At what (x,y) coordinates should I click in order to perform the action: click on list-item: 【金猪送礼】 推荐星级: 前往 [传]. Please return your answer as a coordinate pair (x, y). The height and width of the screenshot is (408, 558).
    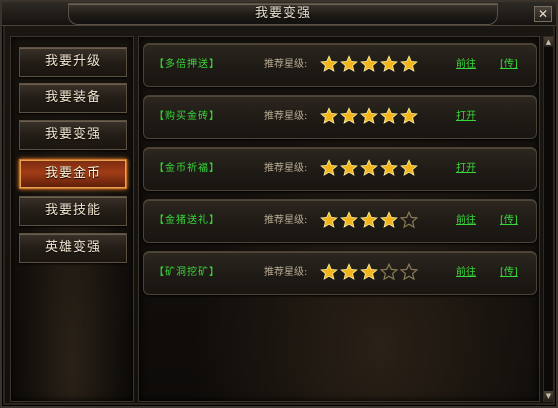
    Looking at the image, I should click on (340, 221).